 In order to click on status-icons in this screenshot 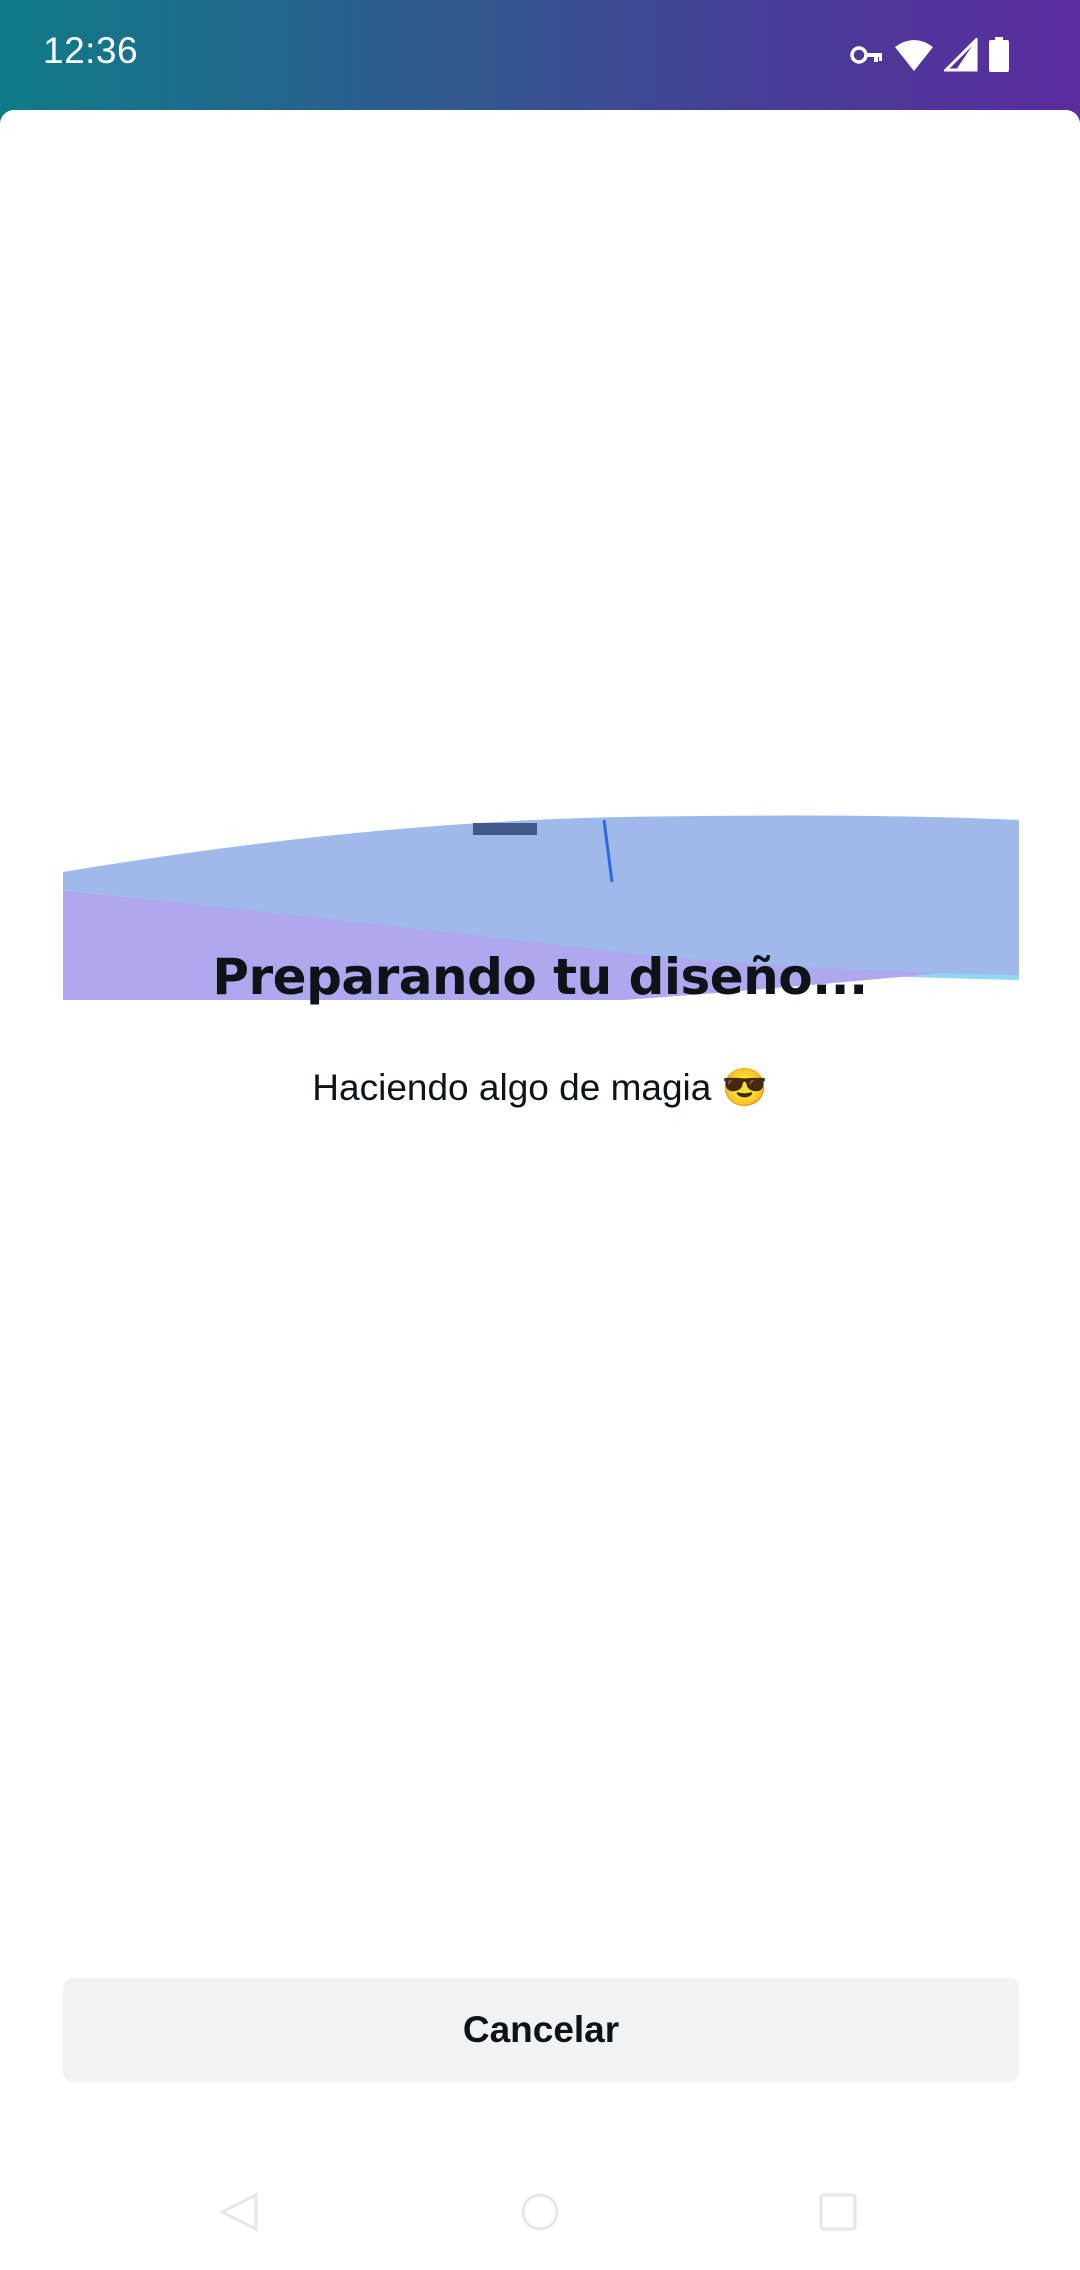, I will do `click(930, 55)`.